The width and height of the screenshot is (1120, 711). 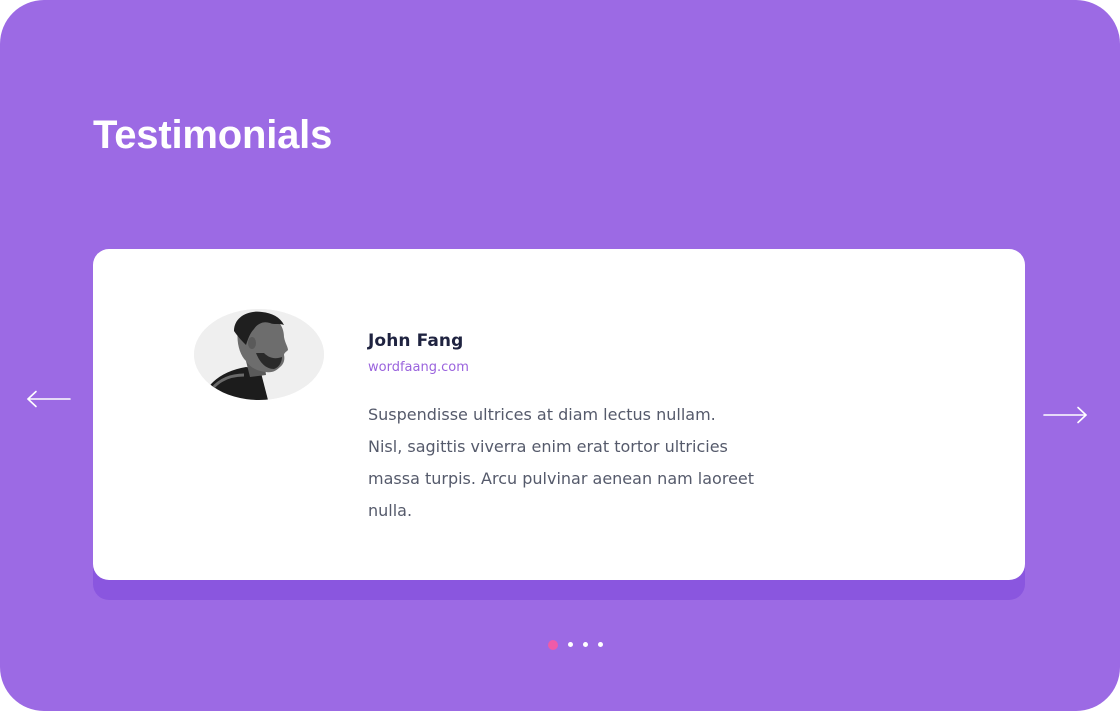 I want to click on reviewer-name: John Fang, so click(x=416, y=341).